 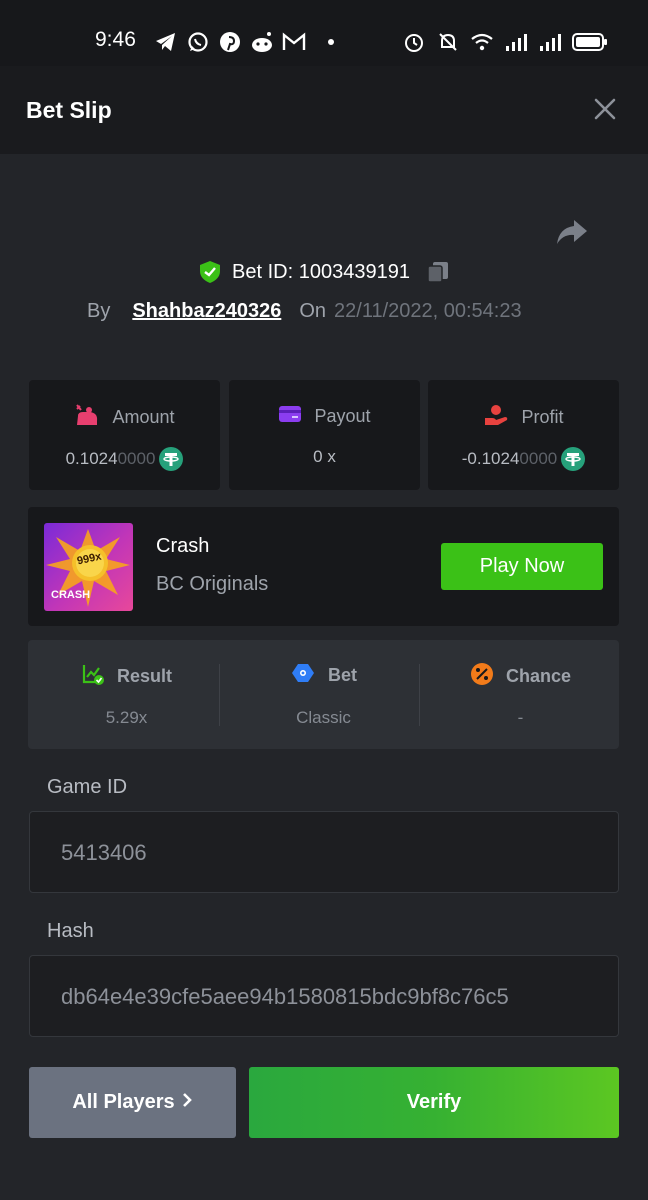 What do you see at coordinates (438, 272) in the screenshot?
I see `copy-icon` at bounding box center [438, 272].